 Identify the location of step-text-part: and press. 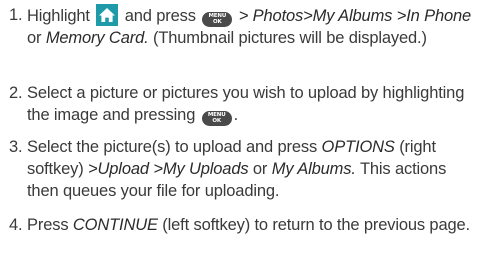
(160, 16).